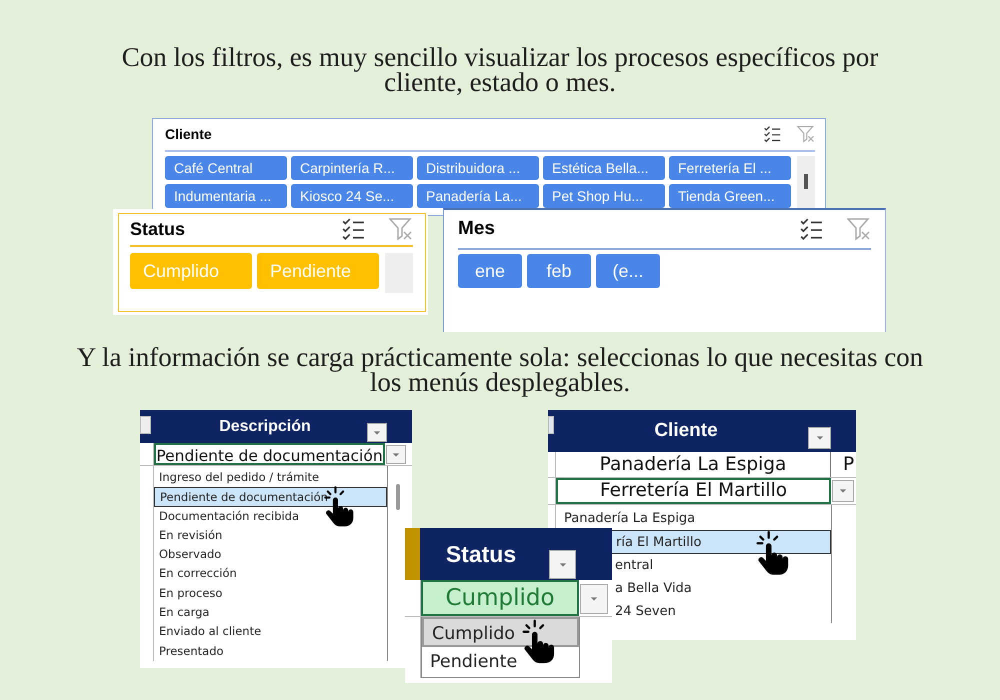 This screenshot has width=1000, height=700. What do you see at coordinates (500, 598) in the screenshot?
I see `selected-cell: Cumplido` at bounding box center [500, 598].